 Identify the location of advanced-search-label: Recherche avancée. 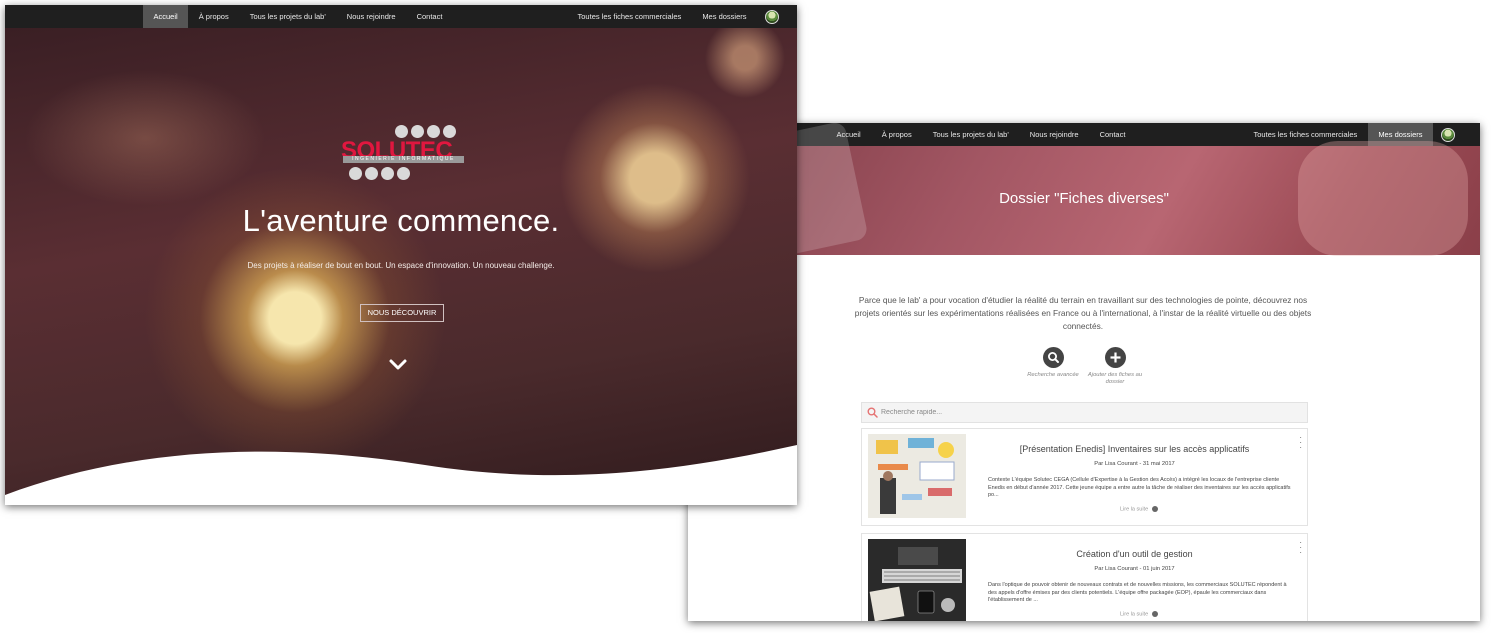
(1053, 375).